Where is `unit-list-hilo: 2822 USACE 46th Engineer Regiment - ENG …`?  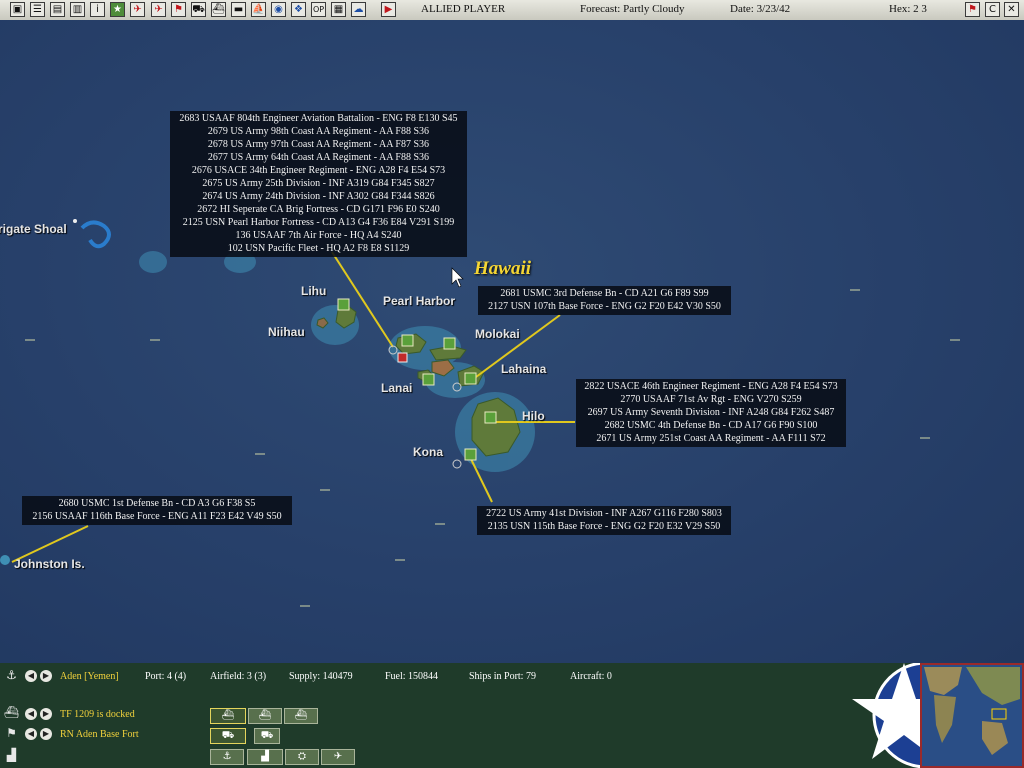
unit-list-hilo: 2822 USACE 46th Engineer Regiment - ENG … is located at coordinates (711, 413).